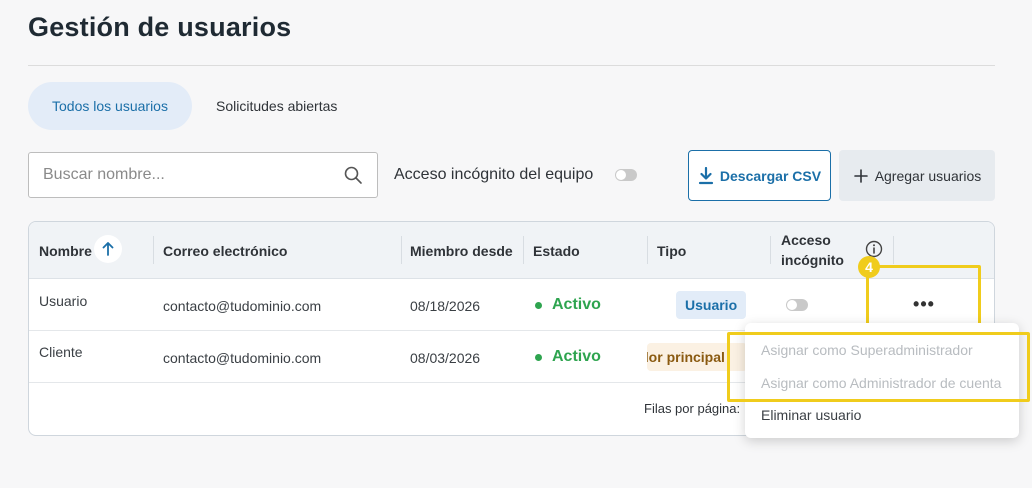  Describe the element at coordinates (276, 106) in the screenshot. I see `tab-open-requests: Solicitudes abiertas` at that location.